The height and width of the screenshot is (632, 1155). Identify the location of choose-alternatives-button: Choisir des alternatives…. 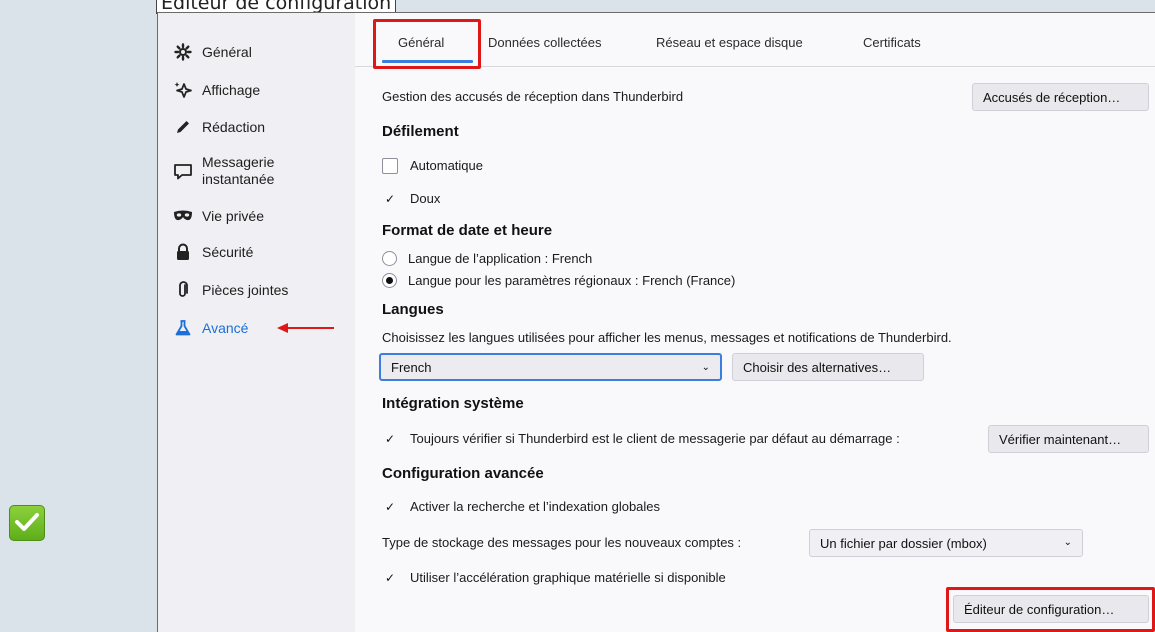
(828, 367).